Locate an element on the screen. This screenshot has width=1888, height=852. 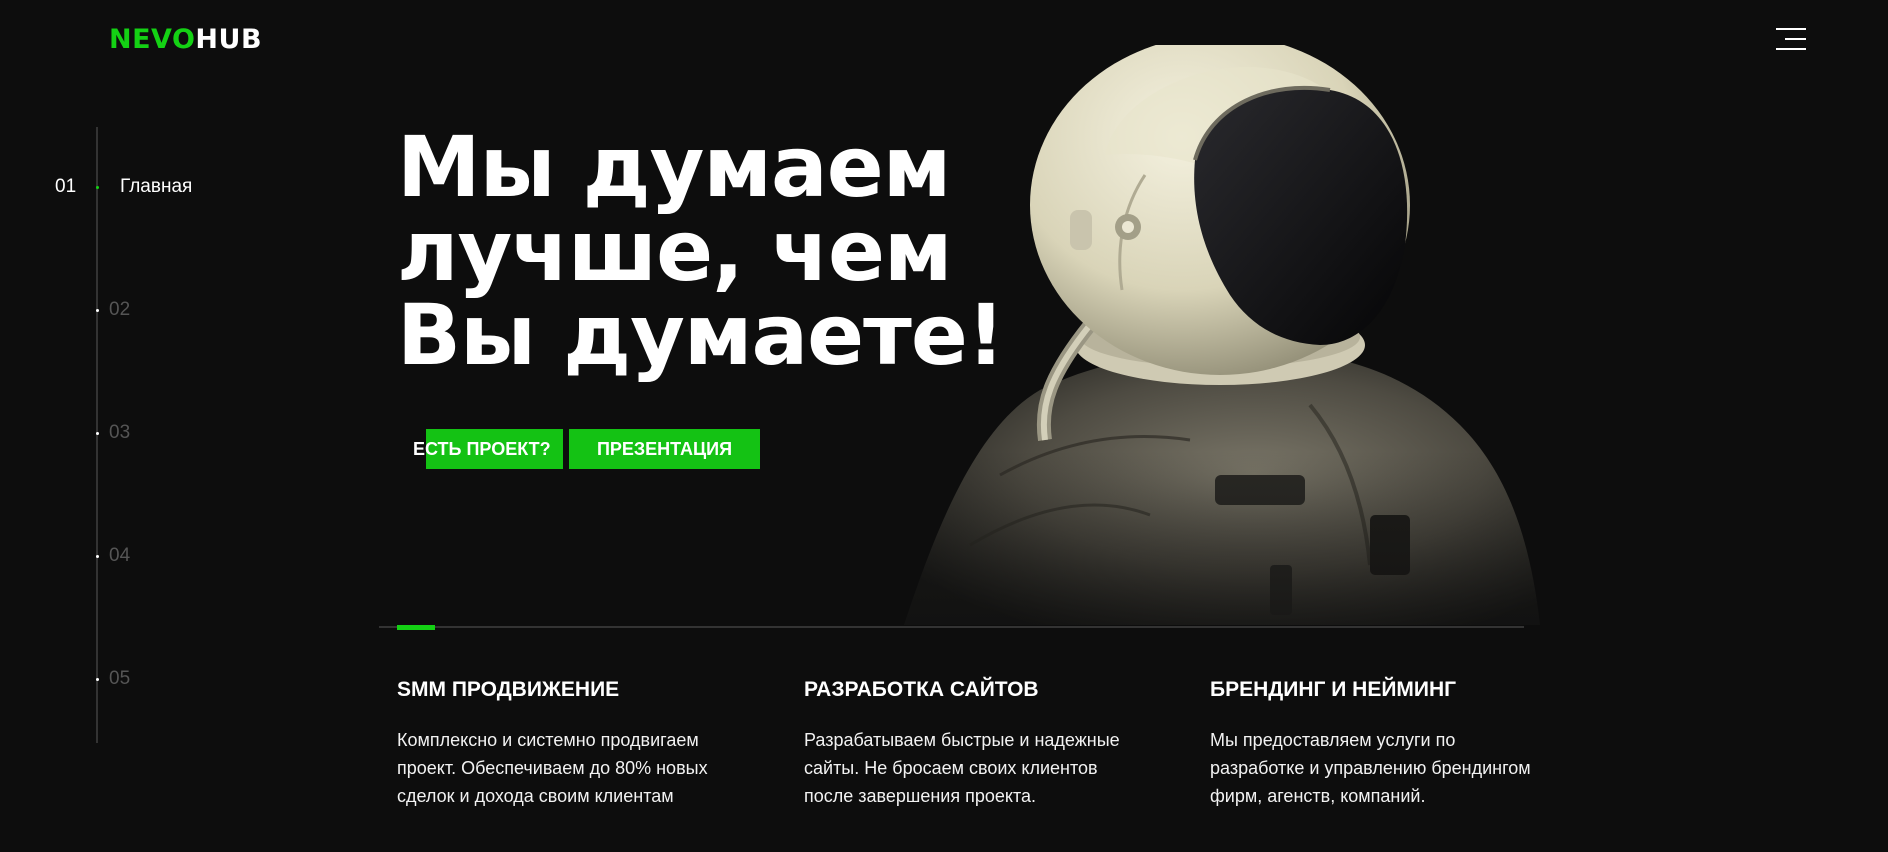
logo: NEVOHUB is located at coordinates (185, 40).